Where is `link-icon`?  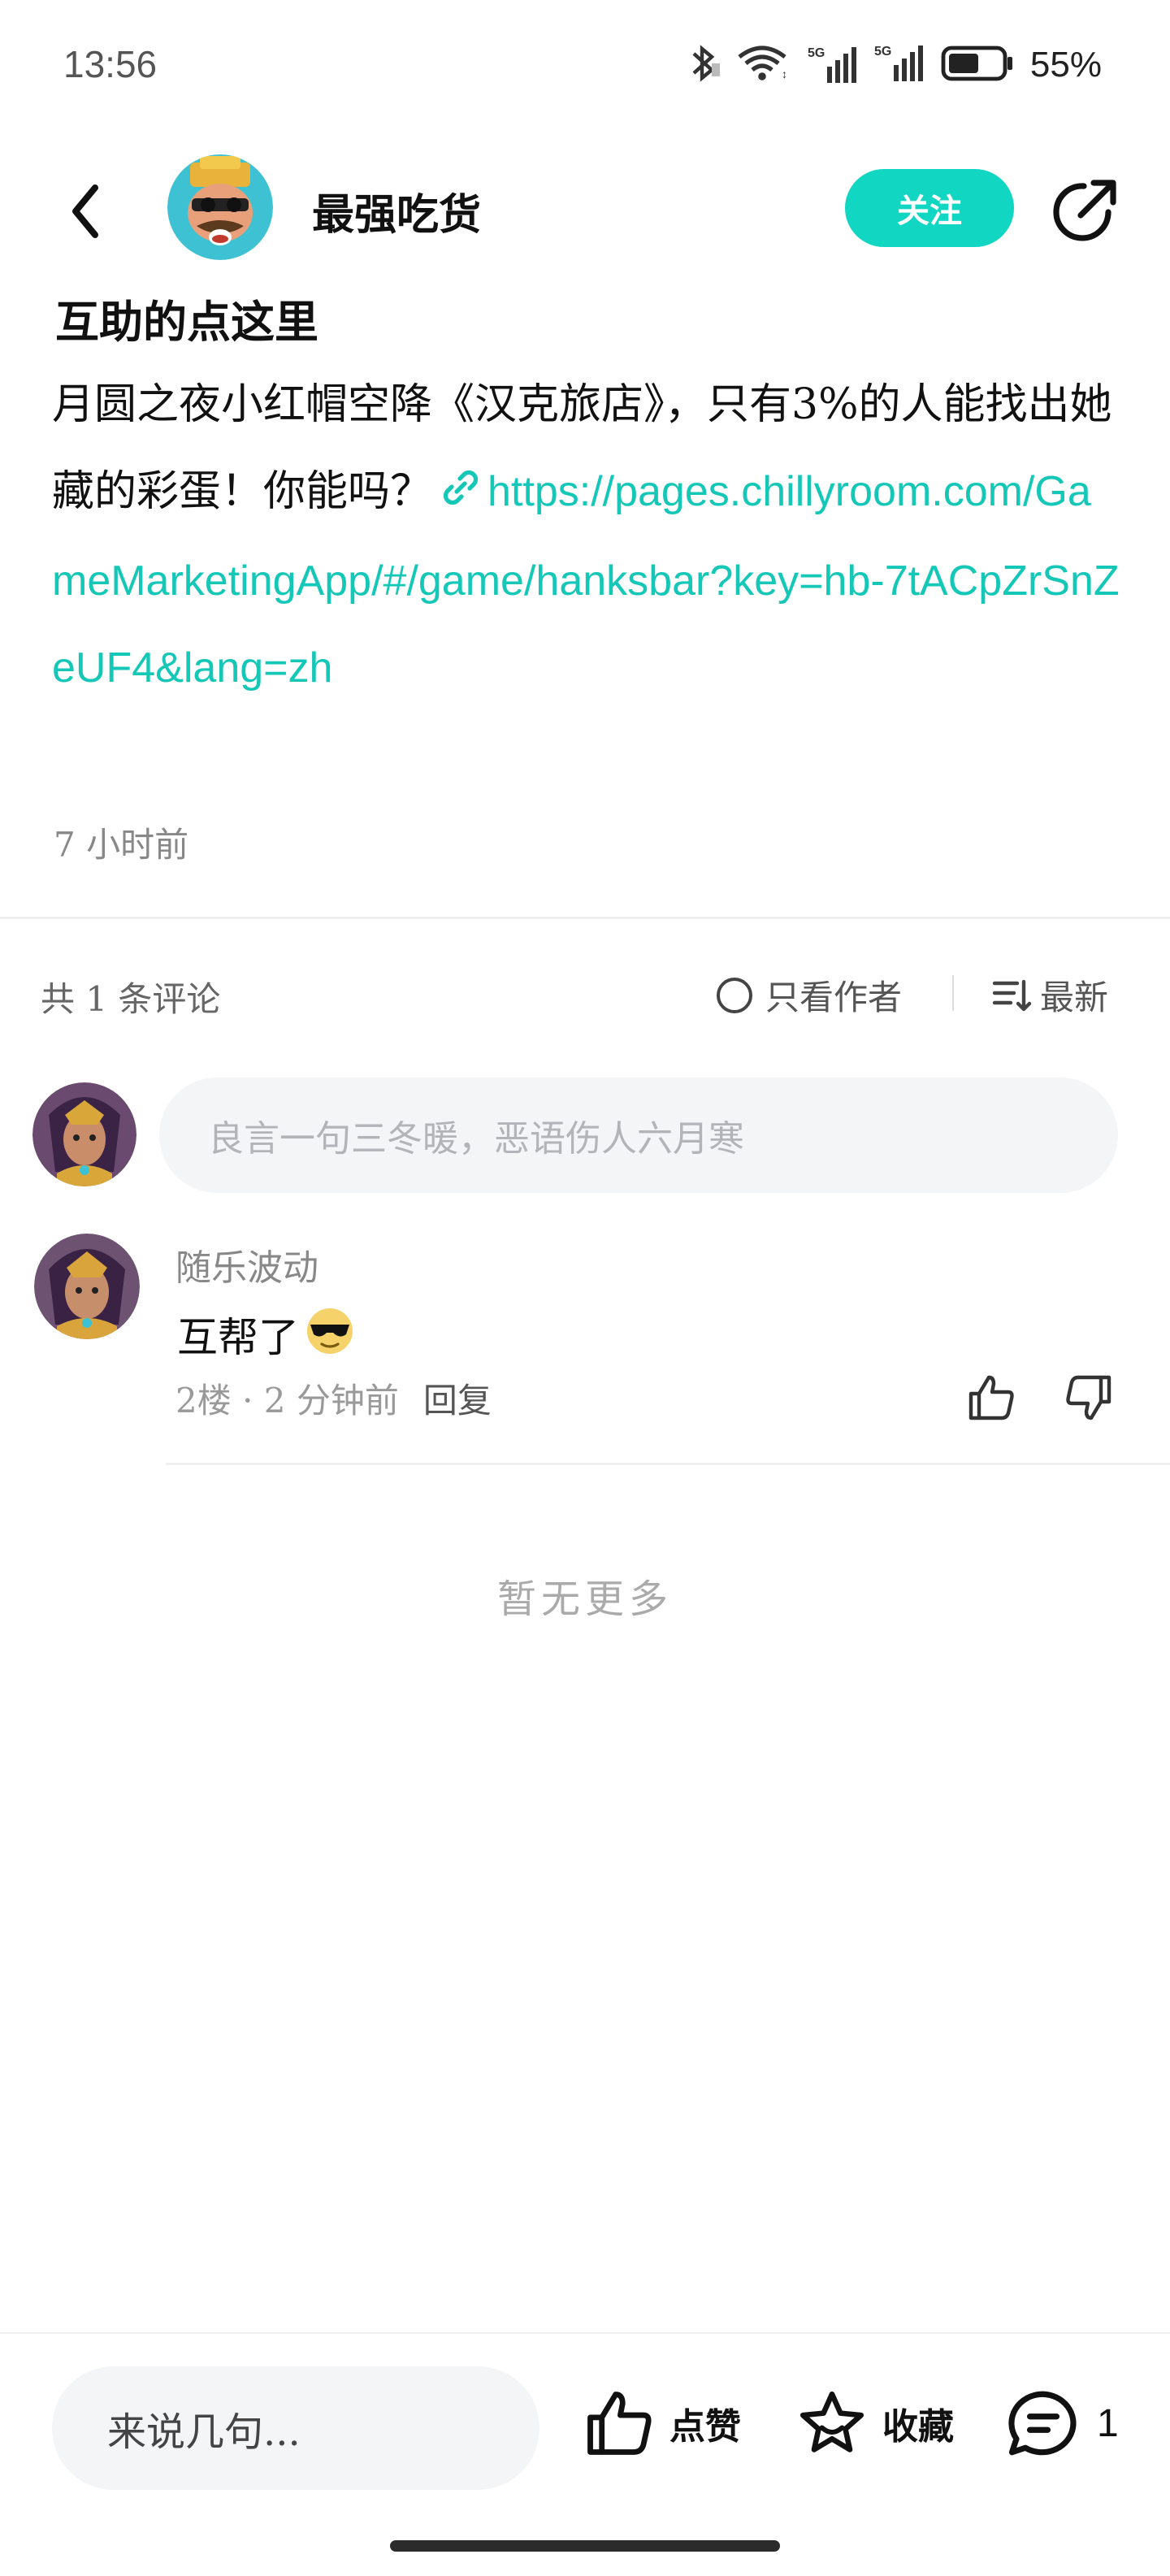 link-icon is located at coordinates (461, 495).